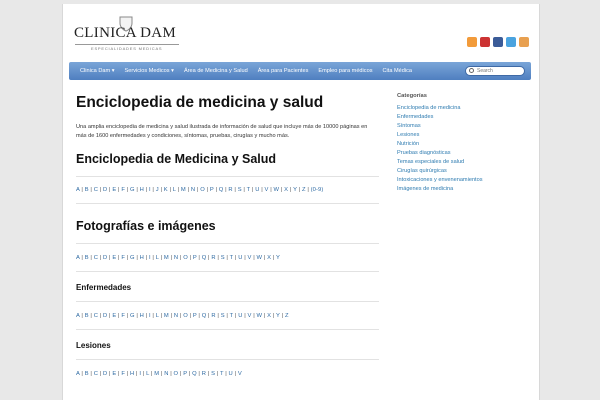  What do you see at coordinates (283, 71) in the screenshot?
I see `nav-item: Área para Pacientes` at bounding box center [283, 71].